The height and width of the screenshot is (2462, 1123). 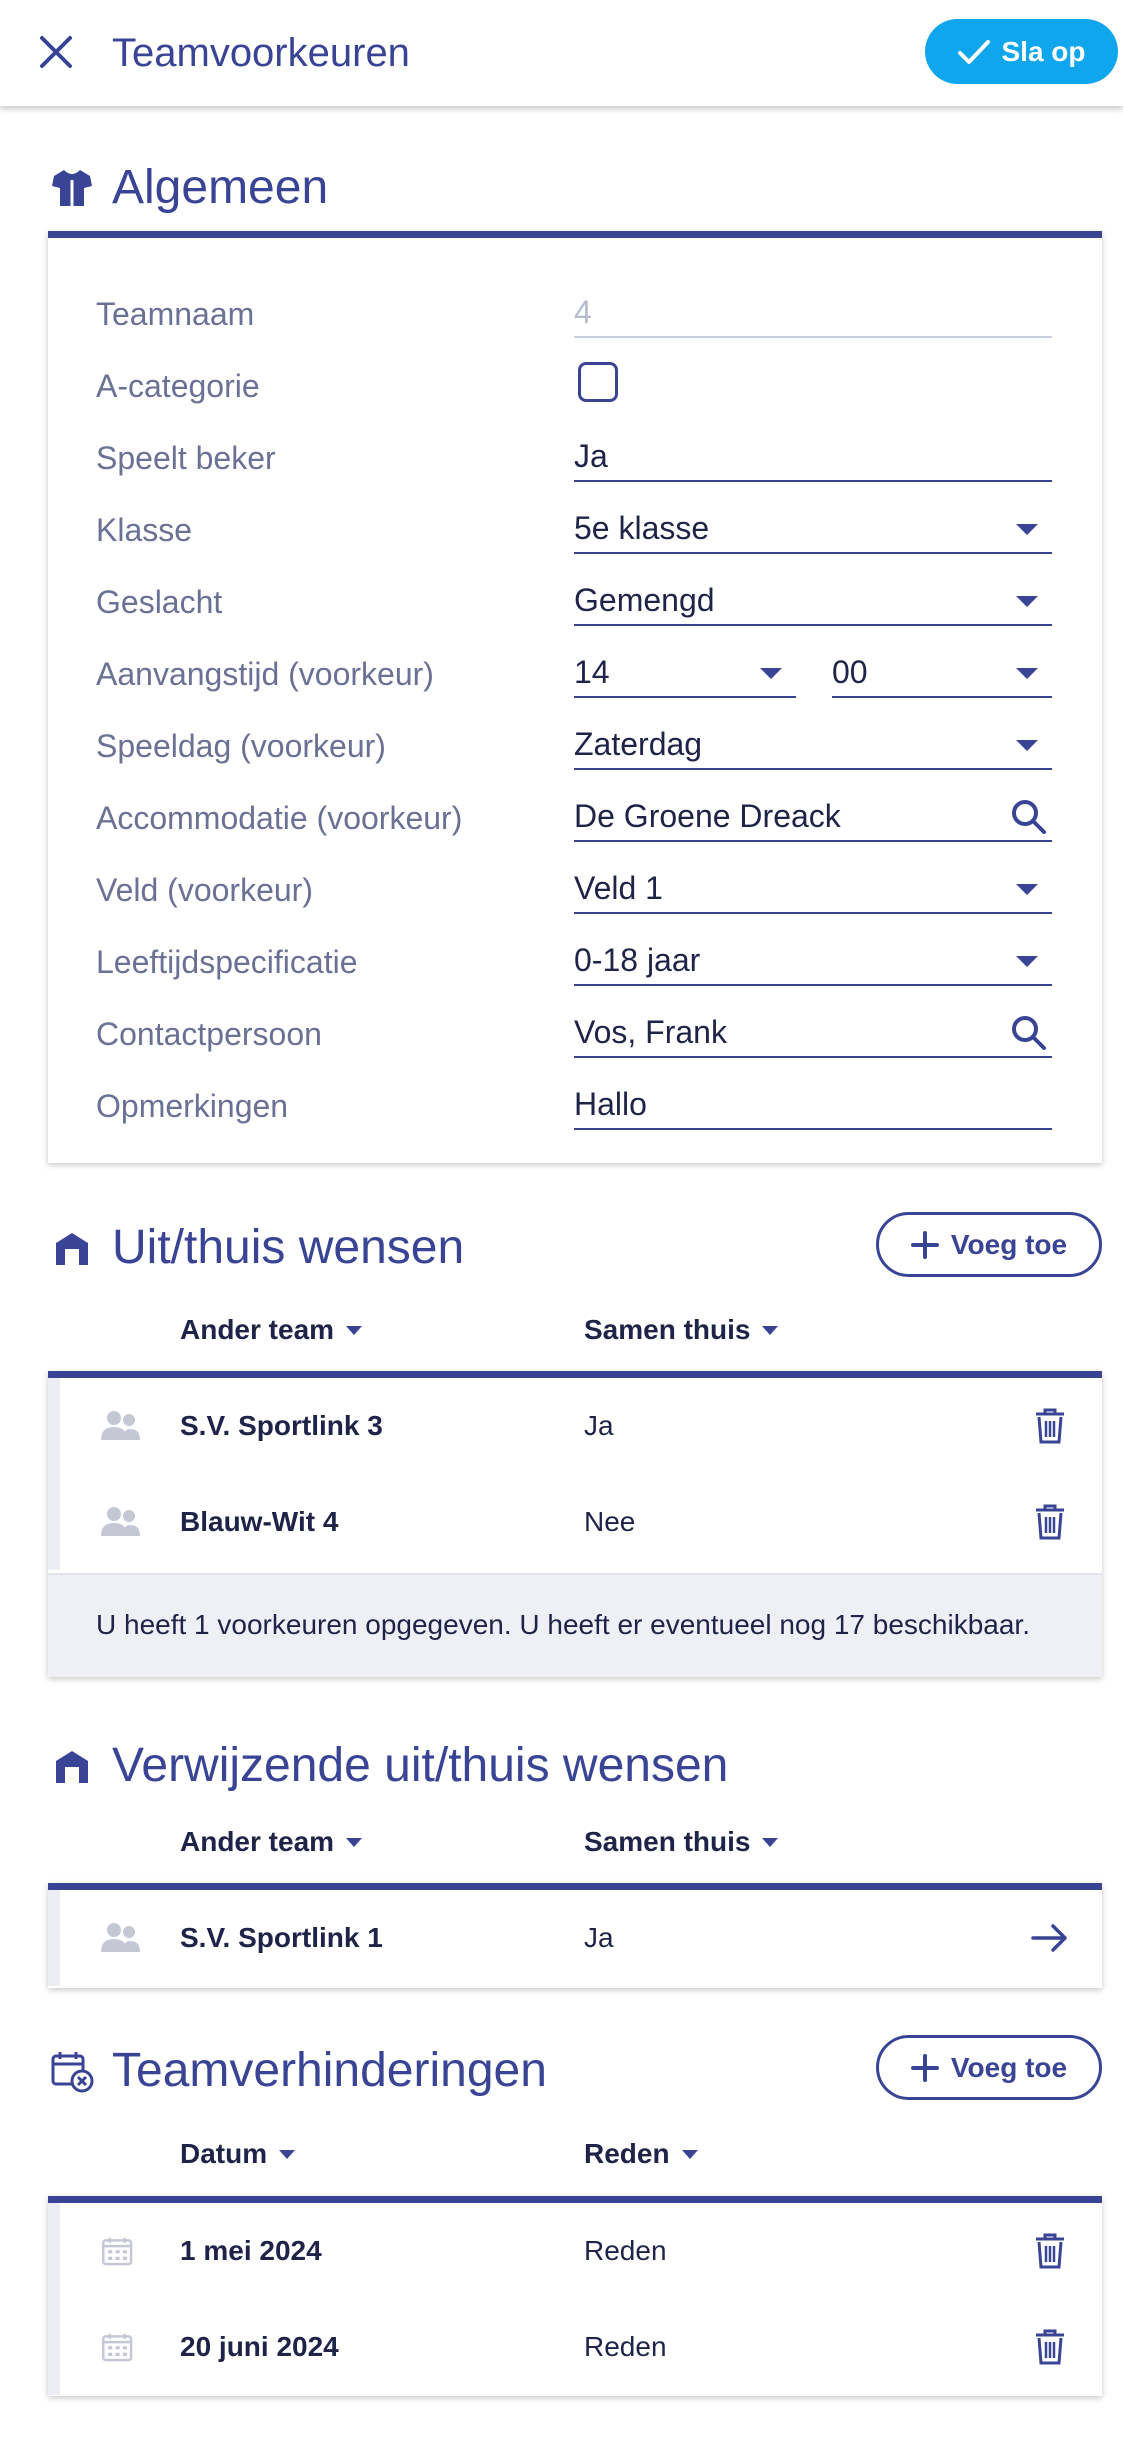 I want to click on blocks-card: 1 mei 2024 Reden 20 juni 2024 Reden, so click(x=575, y=2296).